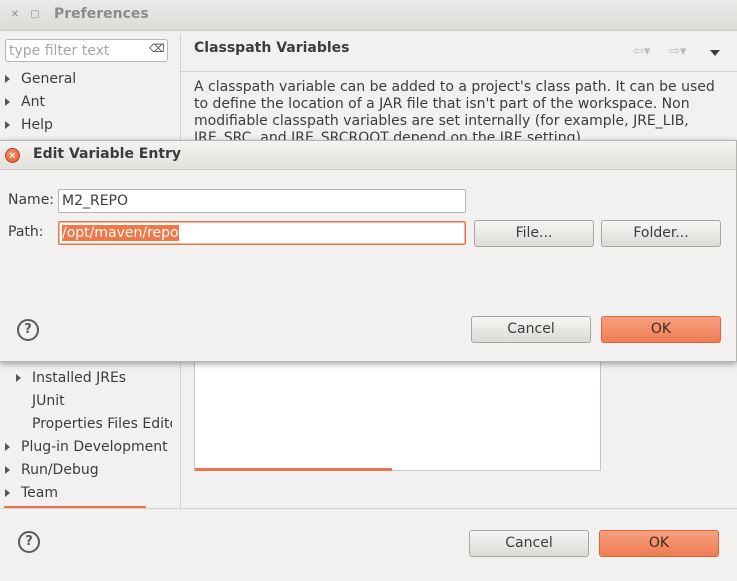 The width and height of the screenshot is (737, 581). Describe the element at coordinates (37, 125) in the screenshot. I see `tree-item-help: Help` at that location.